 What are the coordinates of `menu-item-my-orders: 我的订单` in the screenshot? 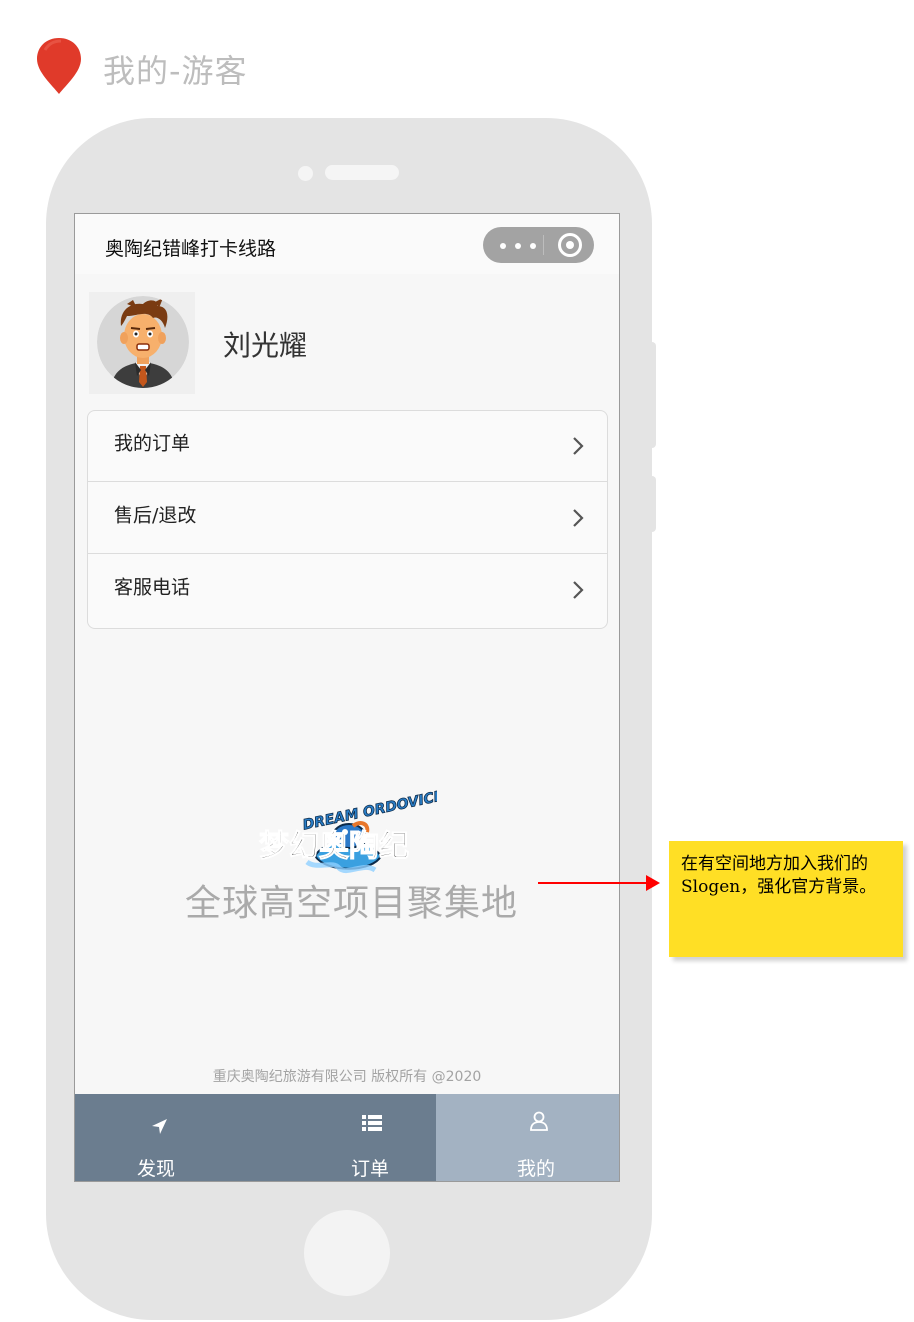 It's located at (347, 446).